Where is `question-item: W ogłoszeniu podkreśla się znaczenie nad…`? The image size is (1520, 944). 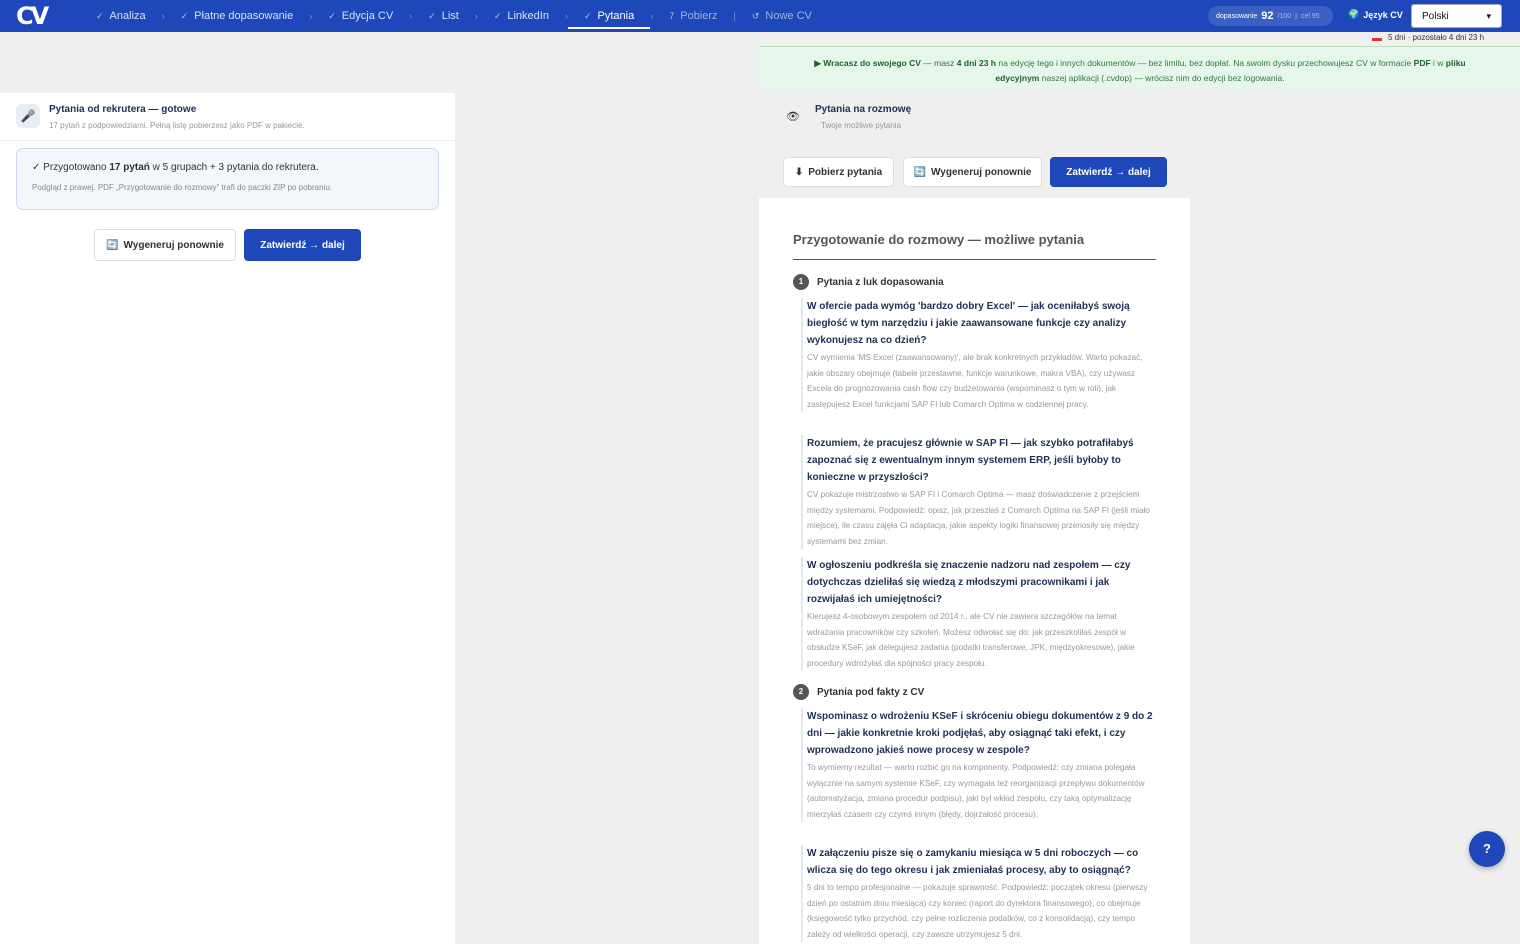
question-item: W ogłoszeniu podkreśla się znaczenie nad… is located at coordinates (978, 614).